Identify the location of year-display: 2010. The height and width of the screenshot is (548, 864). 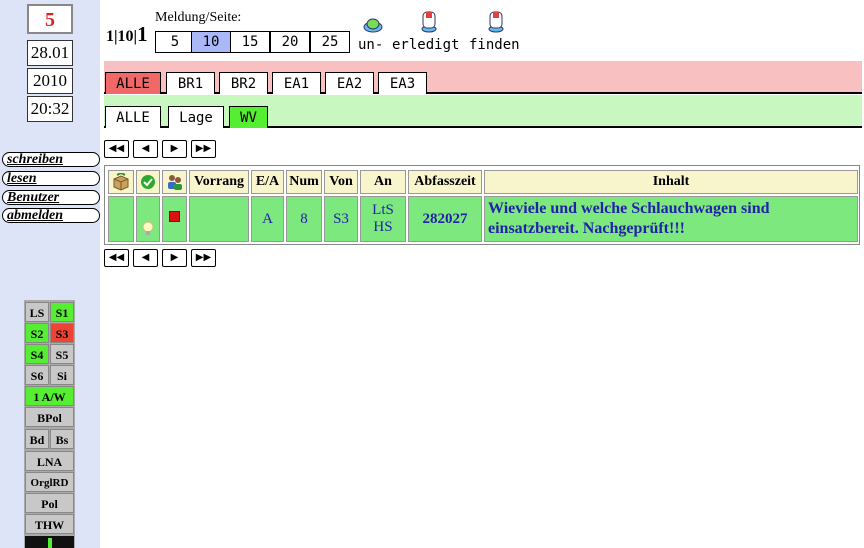
(50, 81).